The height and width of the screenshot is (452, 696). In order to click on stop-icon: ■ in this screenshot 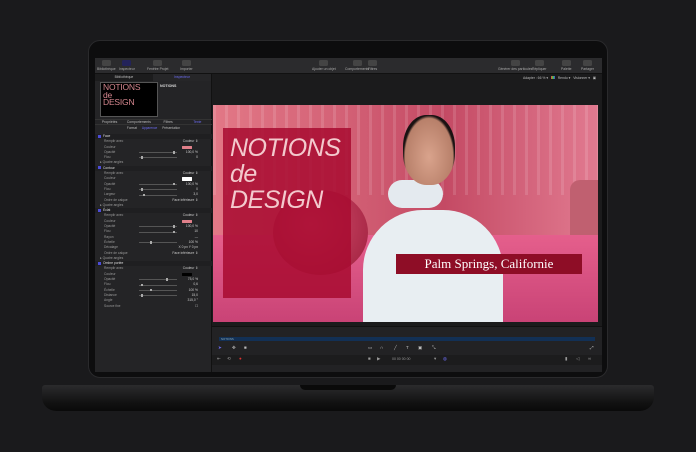, I will do `click(369, 358)`.